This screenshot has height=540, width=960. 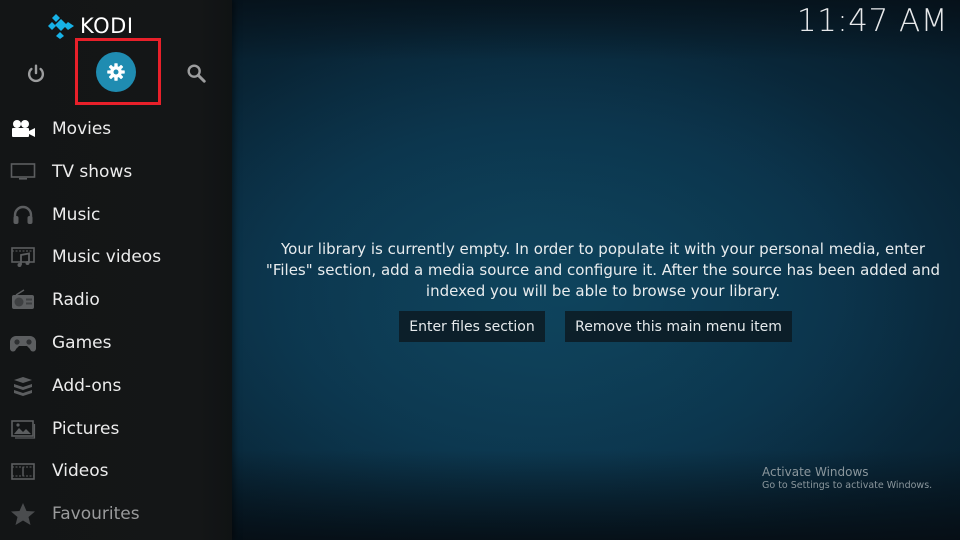 I want to click on headphones-icon, so click(x=23, y=215).